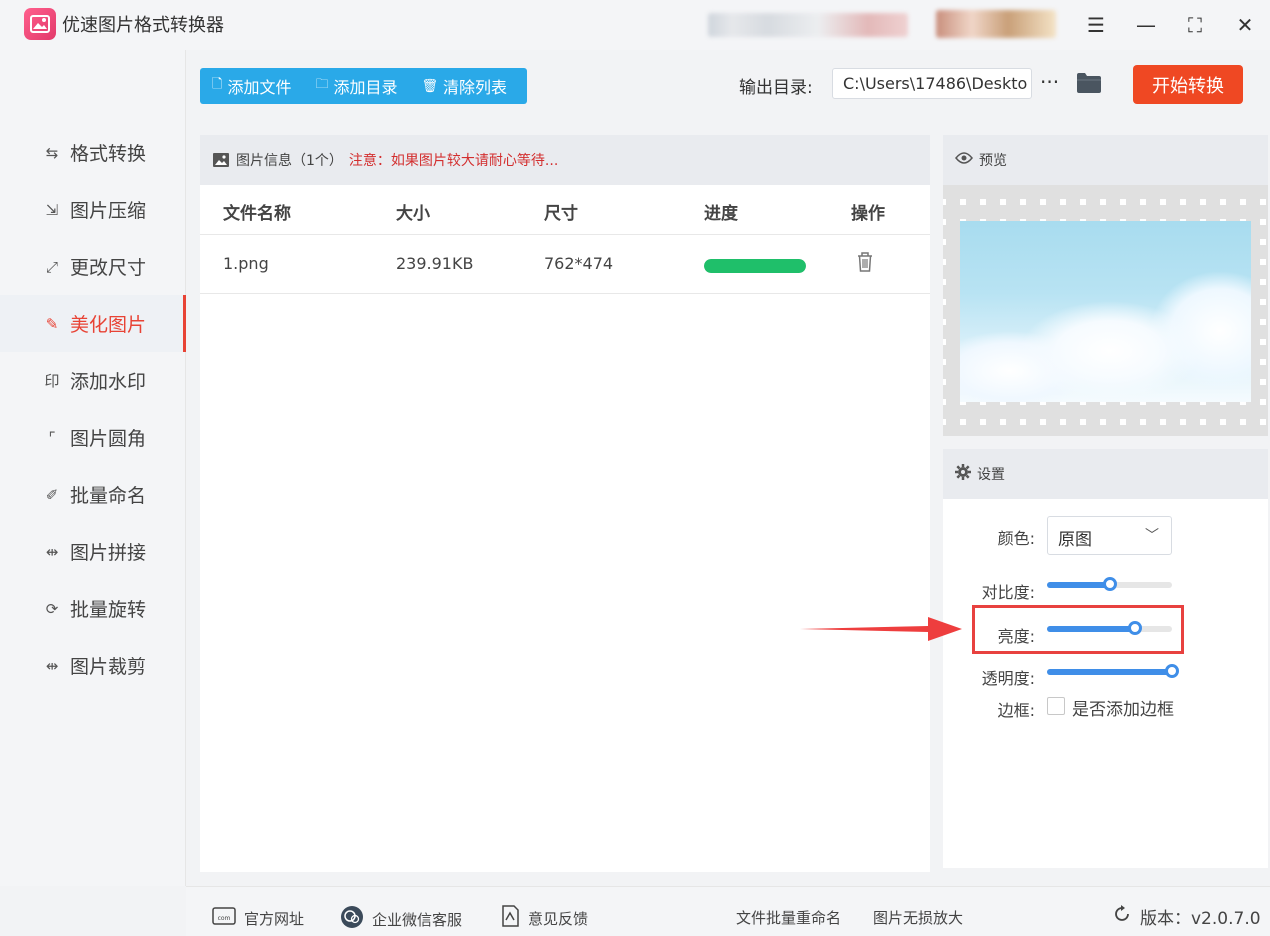 The height and width of the screenshot is (936, 1270). Describe the element at coordinates (963, 474) in the screenshot. I see `gear-icon` at that location.